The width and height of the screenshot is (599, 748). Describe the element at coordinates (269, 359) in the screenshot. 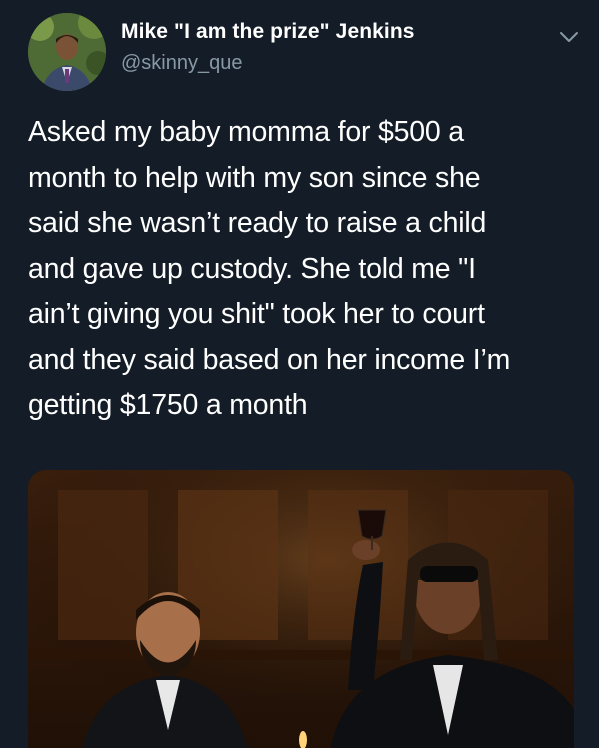

I see `tweet-text-line: and they said based on her income I’m` at that location.